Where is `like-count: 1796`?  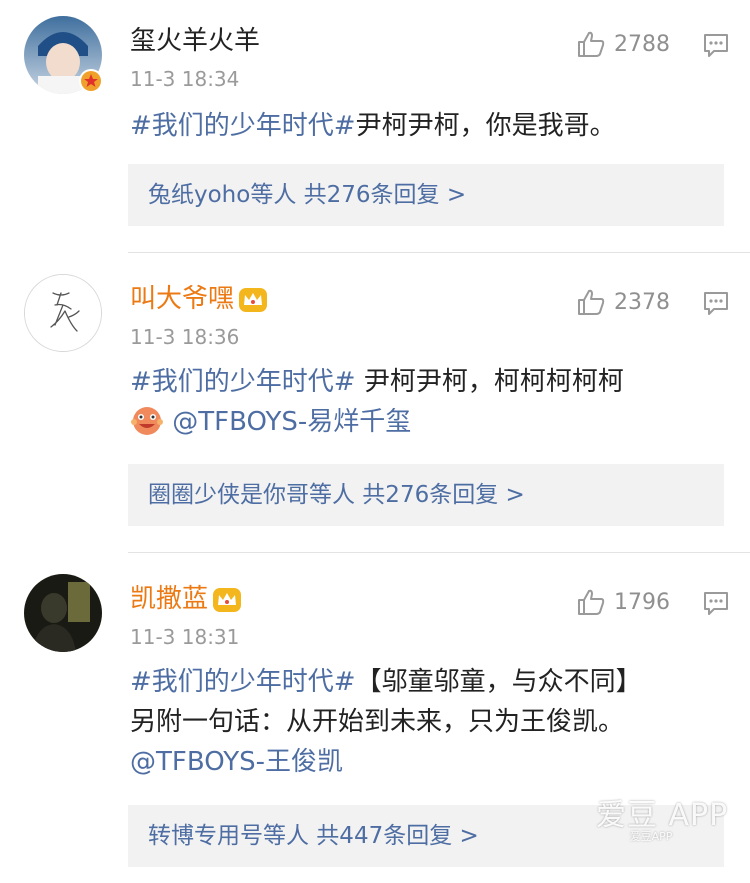
like-count: 1796 is located at coordinates (642, 602).